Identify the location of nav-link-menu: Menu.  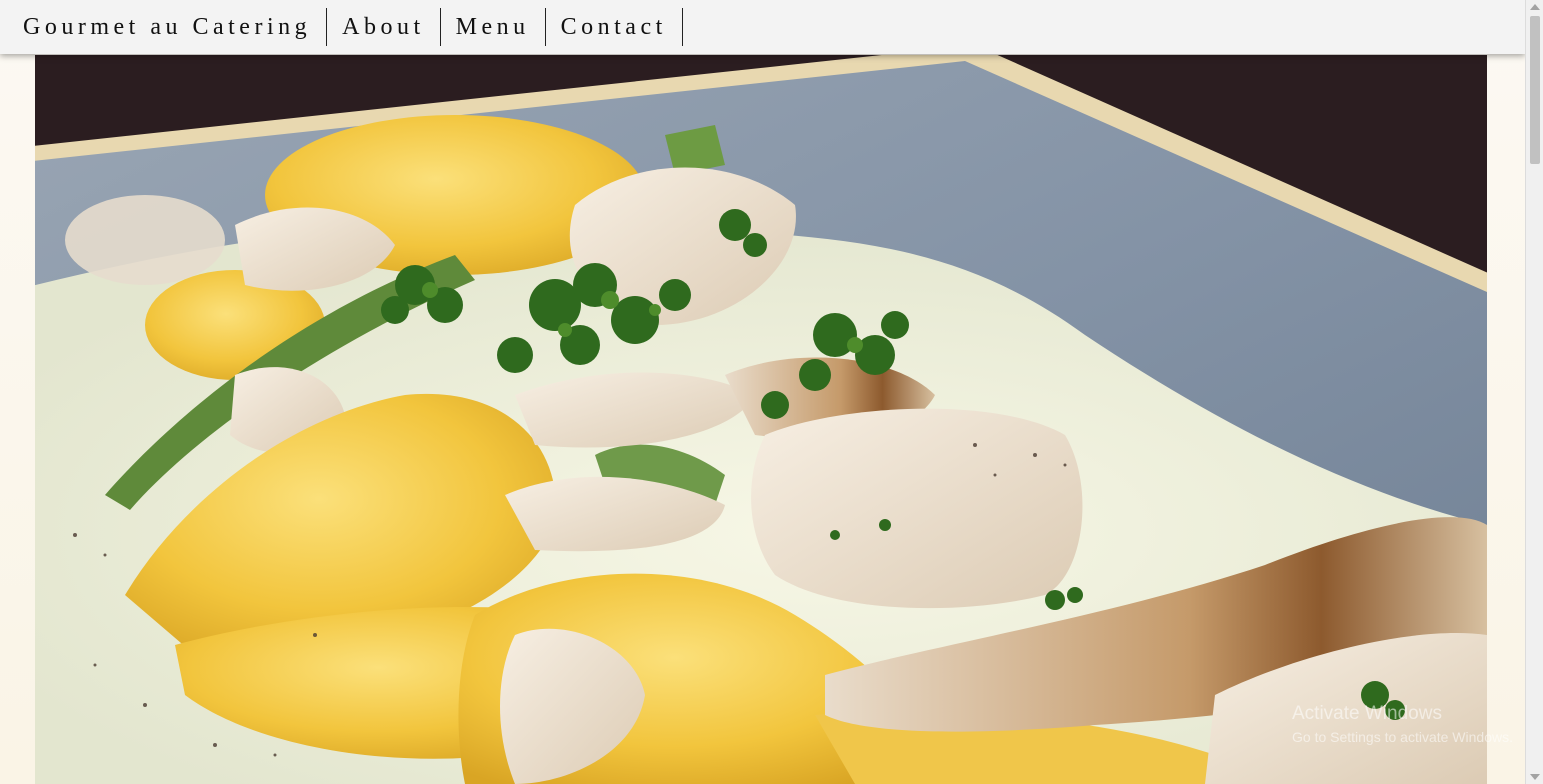
(493, 27).